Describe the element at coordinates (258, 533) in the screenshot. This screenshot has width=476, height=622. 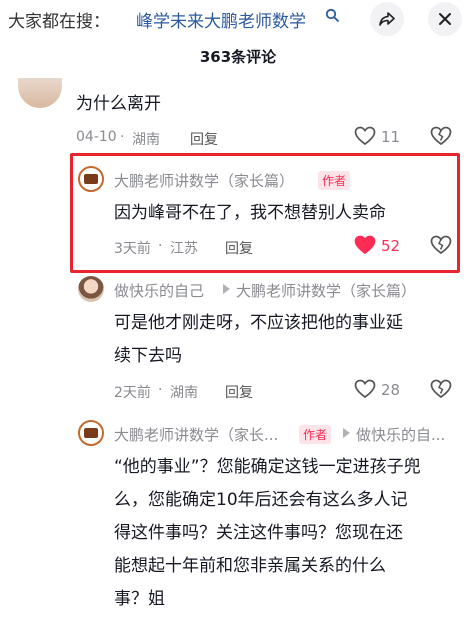
I see `comment-text-line: 得这件事吗？关注这件事吗？您现在还` at that location.